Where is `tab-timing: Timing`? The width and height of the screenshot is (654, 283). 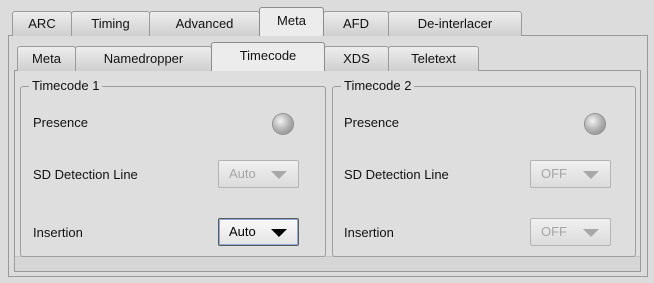 tab-timing: Timing is located at coordinates (110, 23).